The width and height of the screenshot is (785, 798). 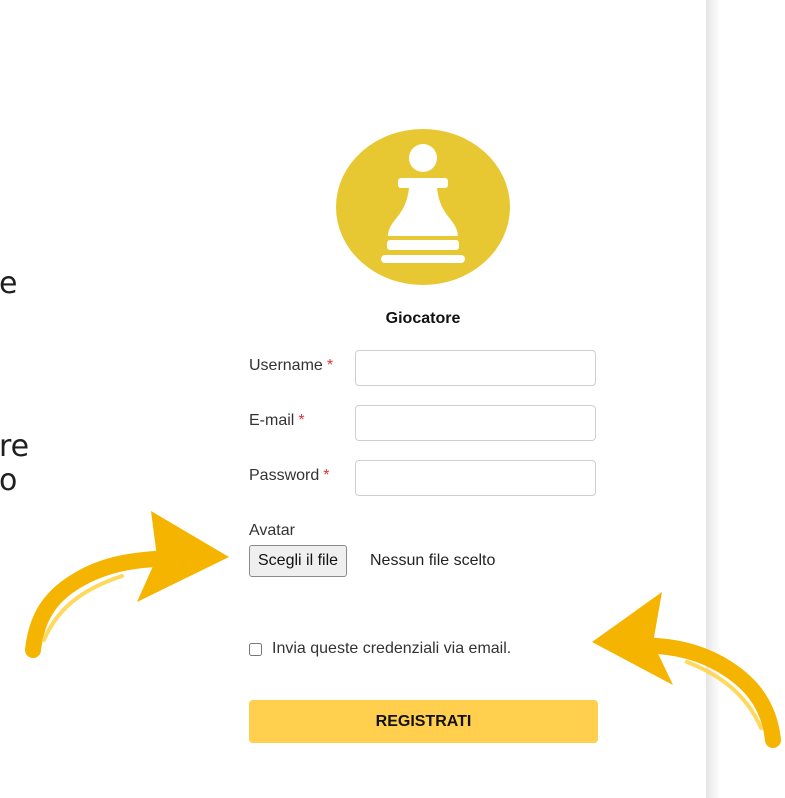 What do you see at coordinates (15, 446) in the screenshot?
I see `slide-text-fragment: re` at bounding box center [15, 446].